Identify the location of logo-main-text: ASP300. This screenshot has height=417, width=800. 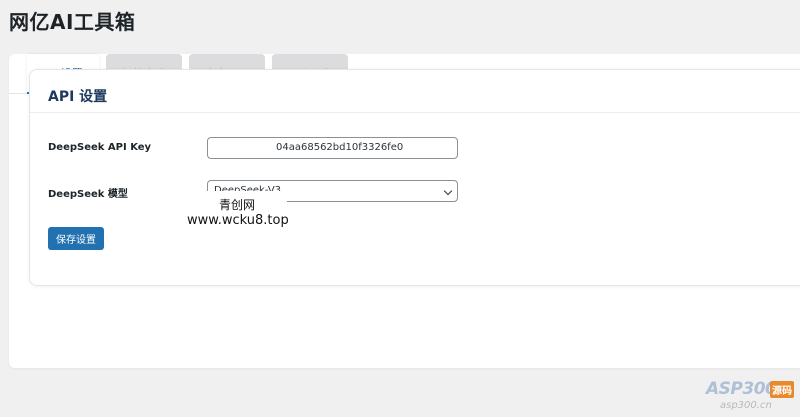
(741, 389).